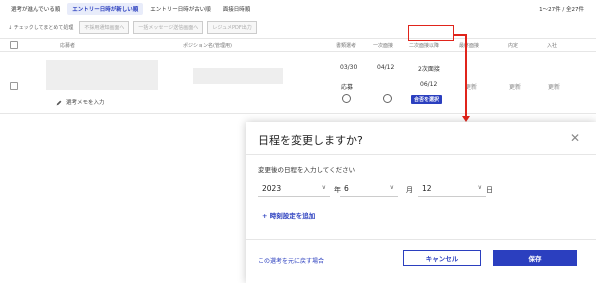 The image size is (596, 283). I want to click on bulk-message-button: 一括メッセージ送信画面へ, so click(168, 27).